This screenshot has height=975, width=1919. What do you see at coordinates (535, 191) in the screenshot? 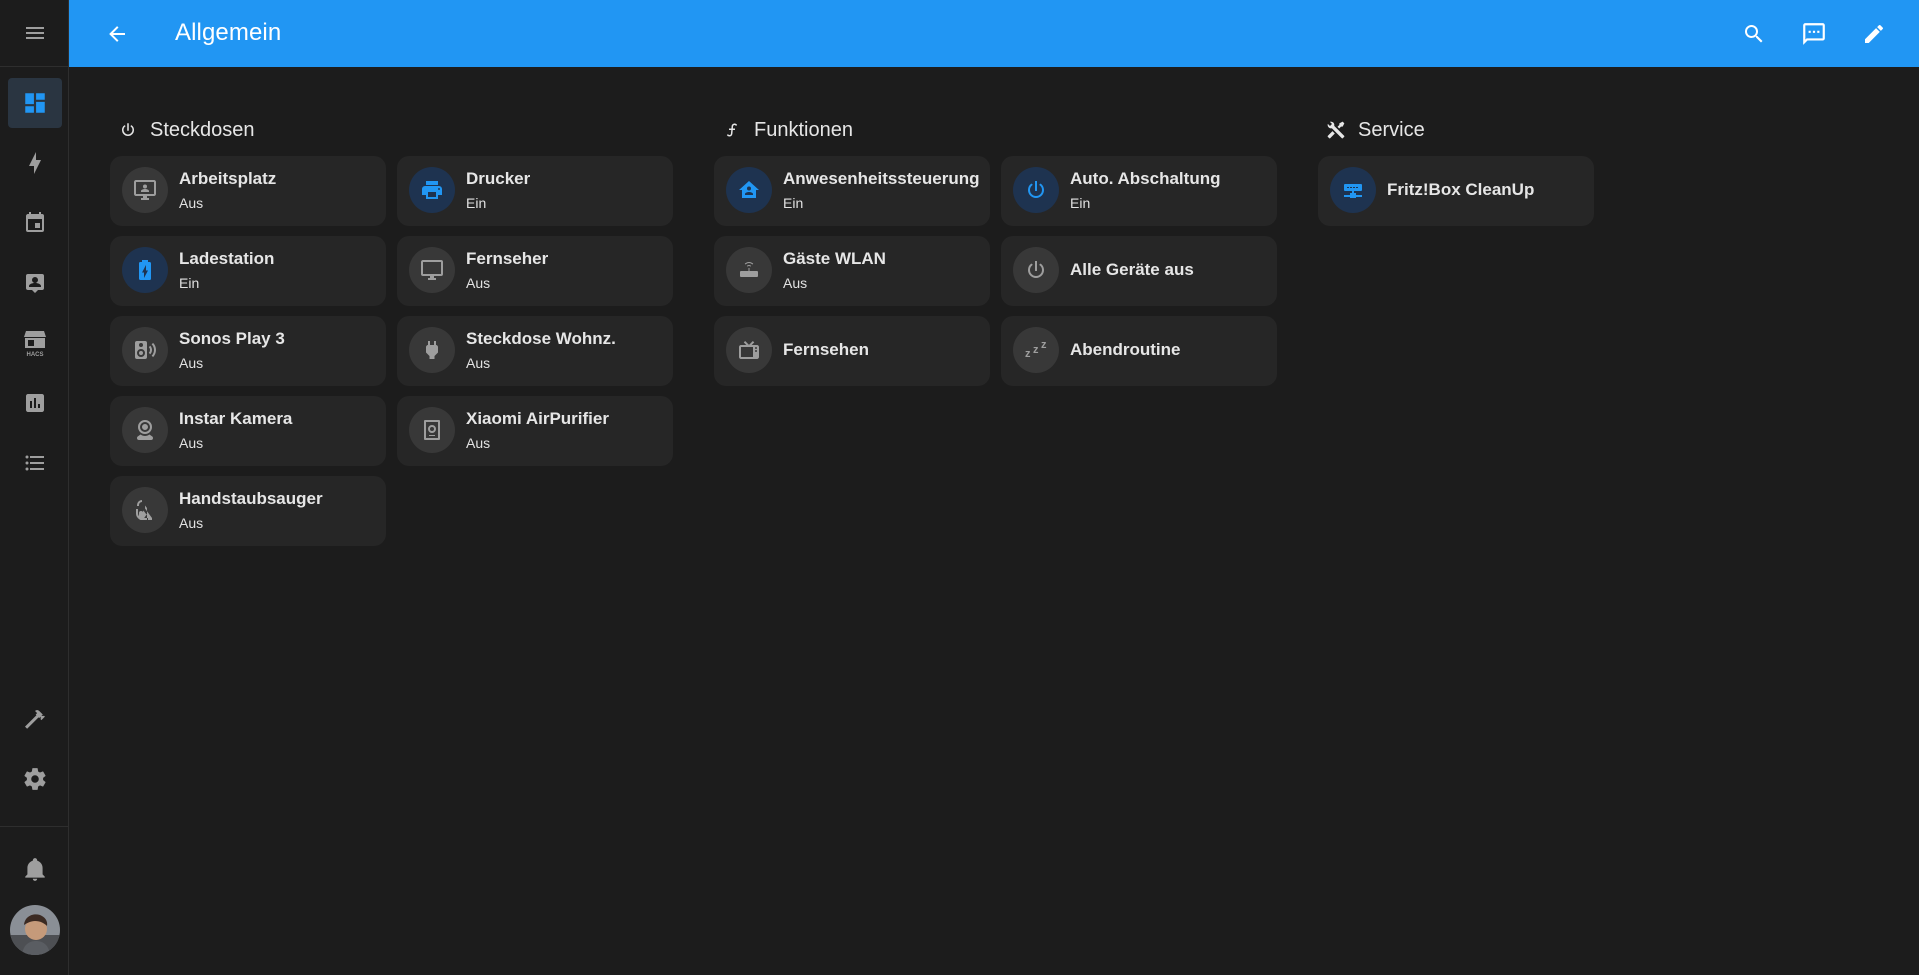
I see `tile-drucker: Drucker Ein` at bounding box center [535, 191].